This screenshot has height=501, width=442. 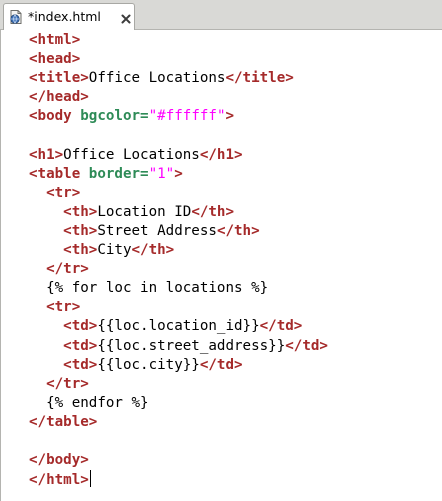 What do you see at coordinates (191, 345) in the screenshot?
I see `text-token: {{loc.street_address}}` at bounding box center [191, 345].